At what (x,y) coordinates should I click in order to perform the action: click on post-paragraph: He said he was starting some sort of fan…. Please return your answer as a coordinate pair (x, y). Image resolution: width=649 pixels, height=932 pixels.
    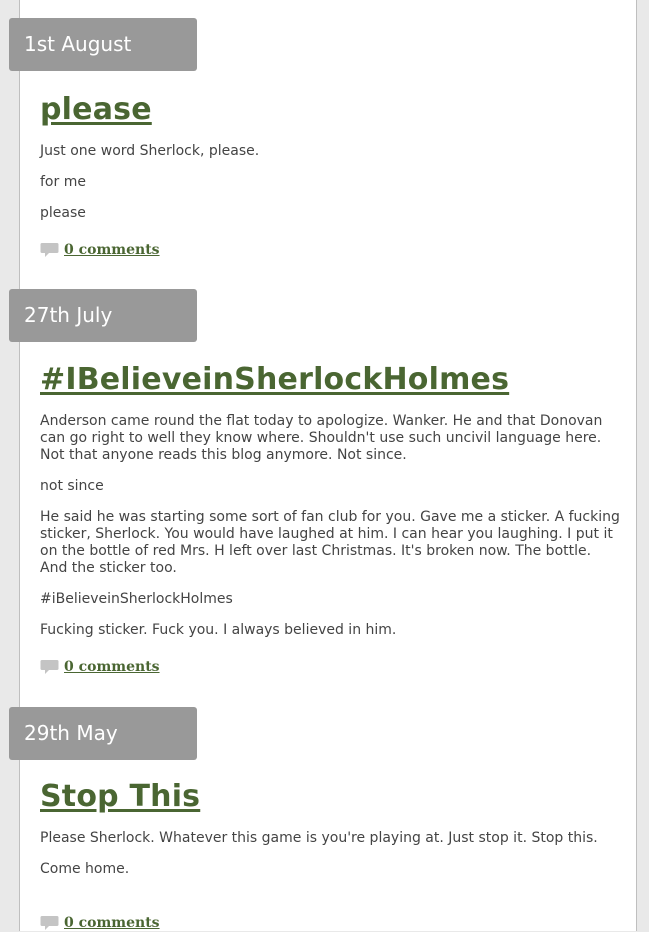
    Looking at the image, I should click on (330, 542).